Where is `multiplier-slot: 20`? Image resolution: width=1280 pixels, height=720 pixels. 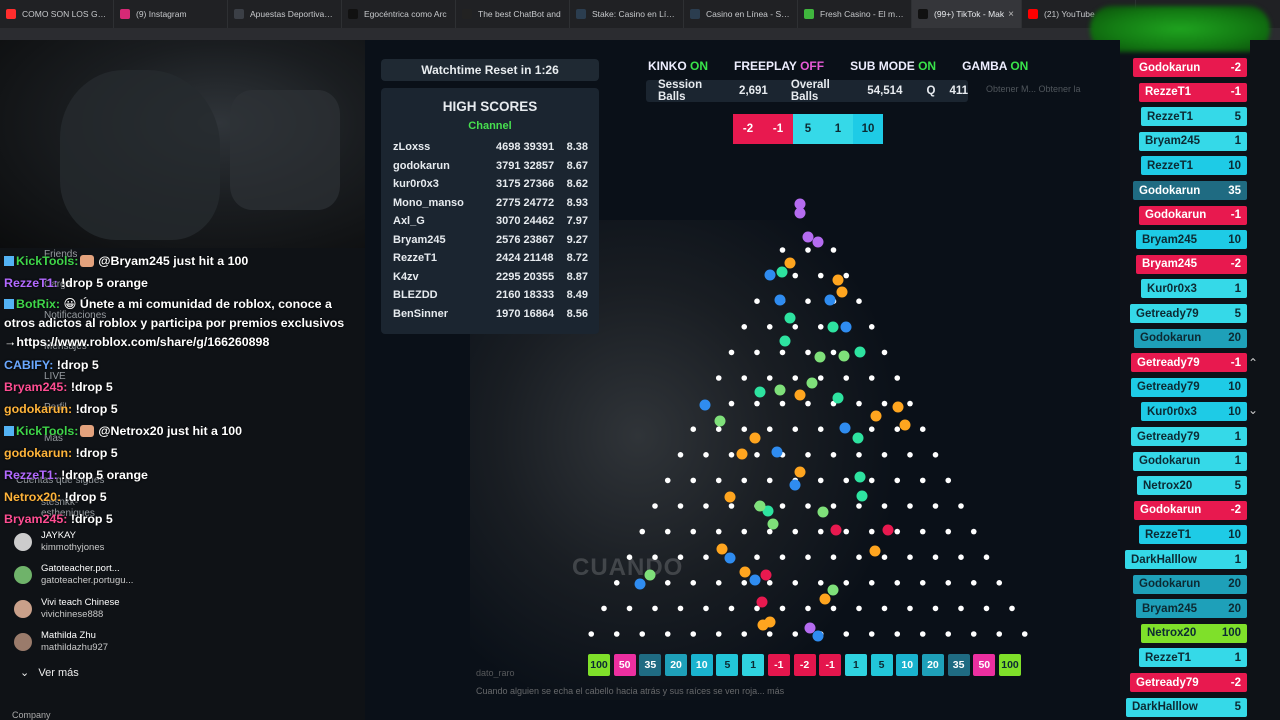 multiplier-slot: 20 is located at coordinates (932, 665).